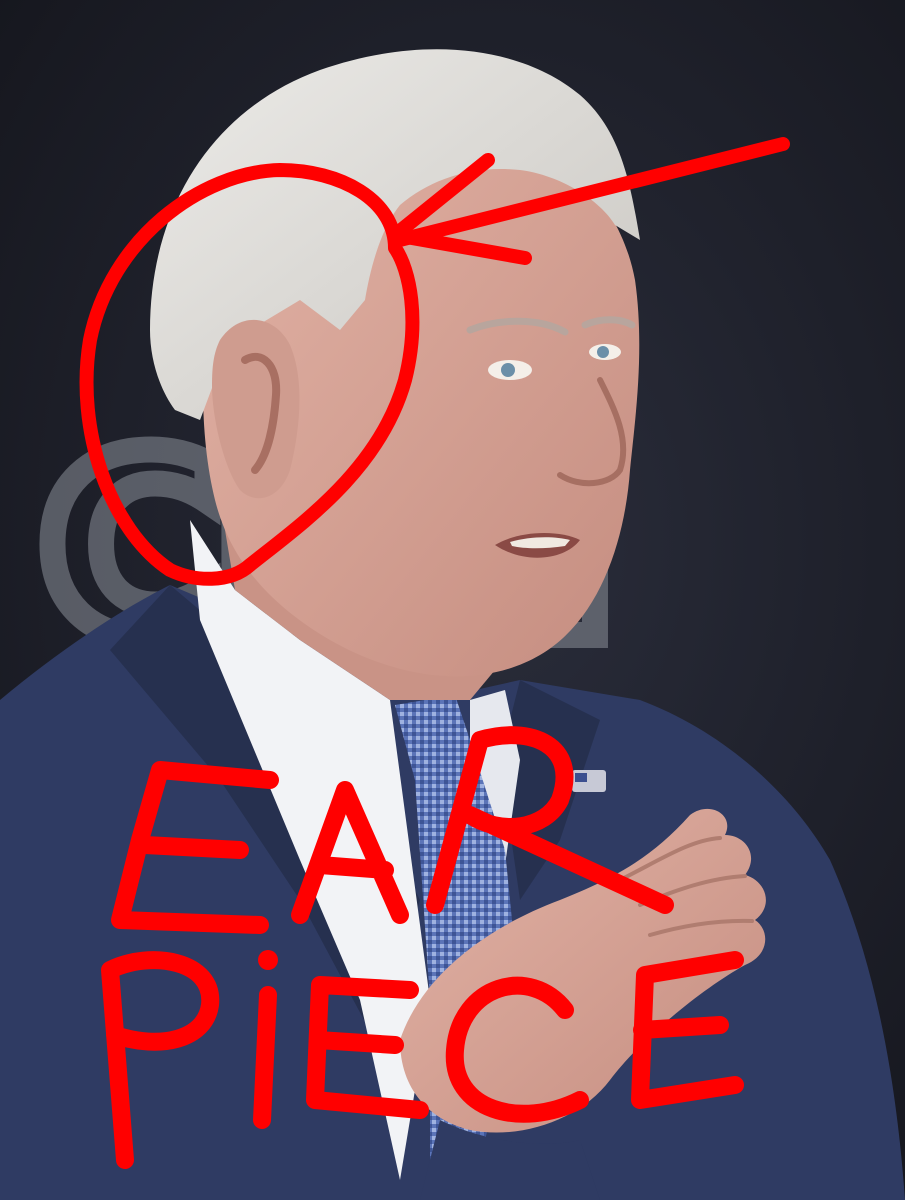 Image resolution: width=905 pixels, height=1200 pixels. I want to click on eye-left-iris, so click(508, 370).